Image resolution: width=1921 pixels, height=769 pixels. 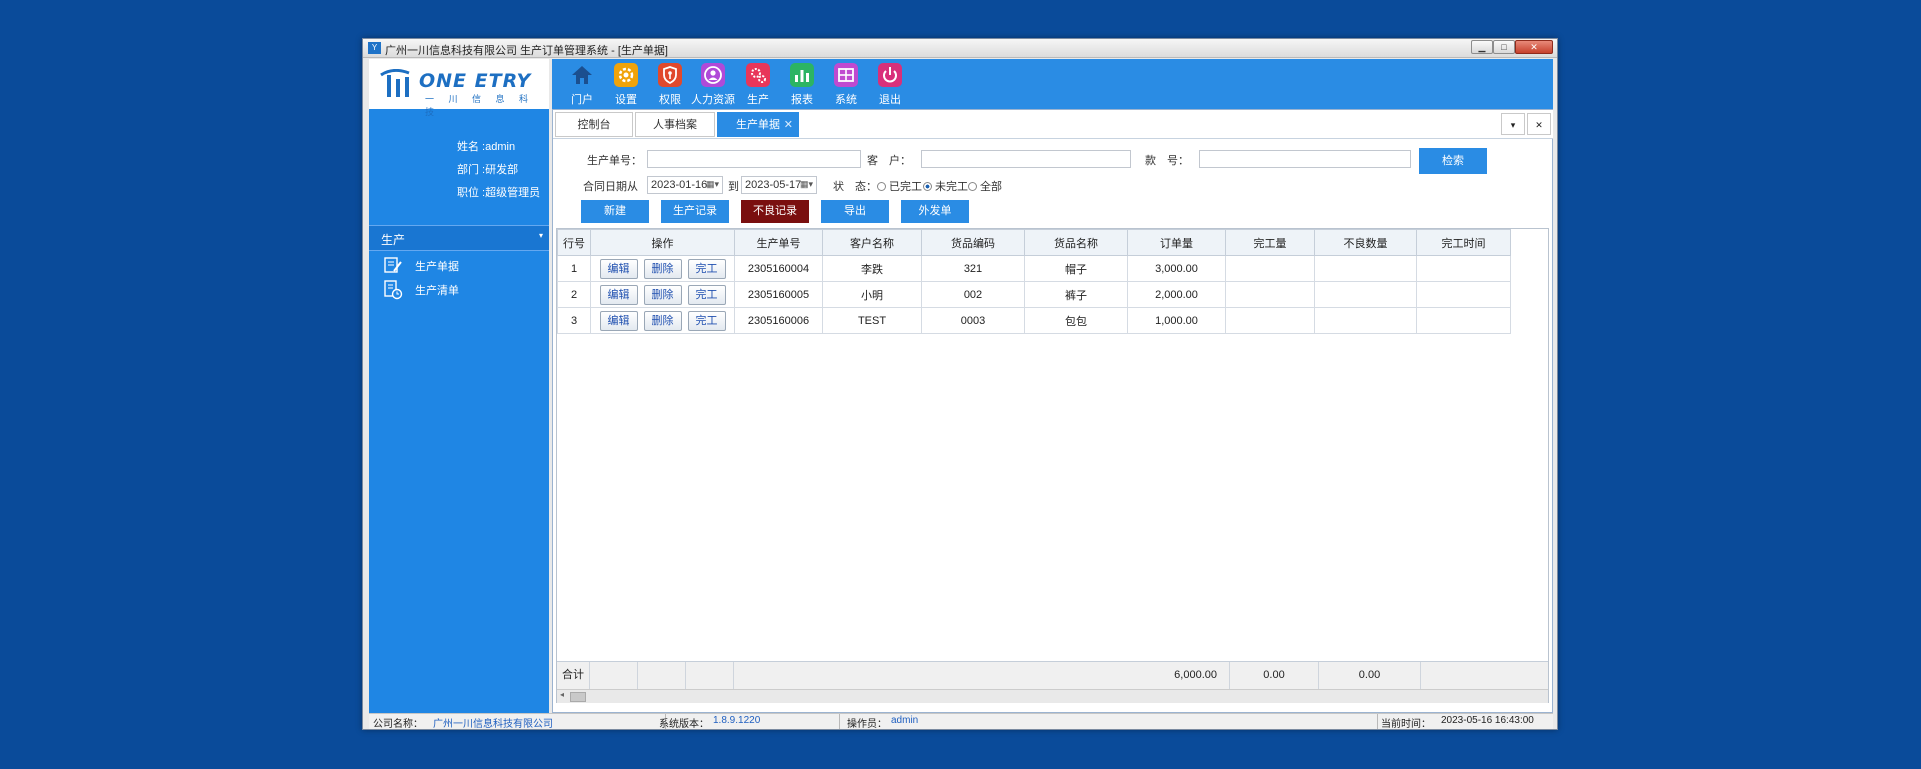 I want to click on column-header: 生产单号, so click(x=778, y=242).